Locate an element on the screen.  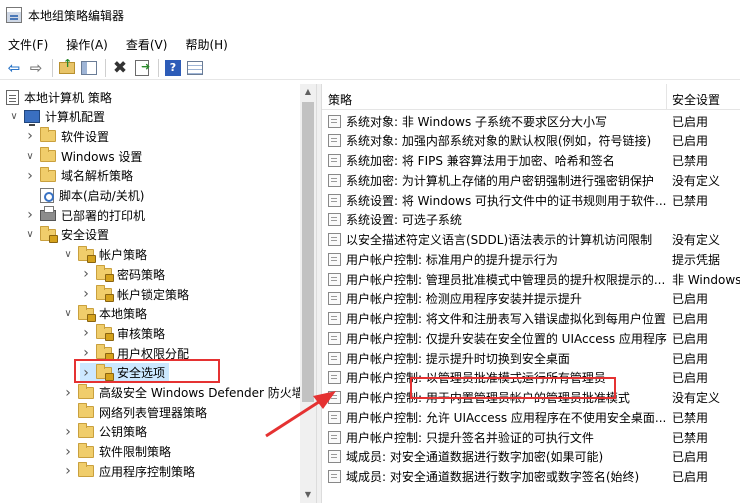
menu-view: 查看(V) is located at coordinates (147, 44).